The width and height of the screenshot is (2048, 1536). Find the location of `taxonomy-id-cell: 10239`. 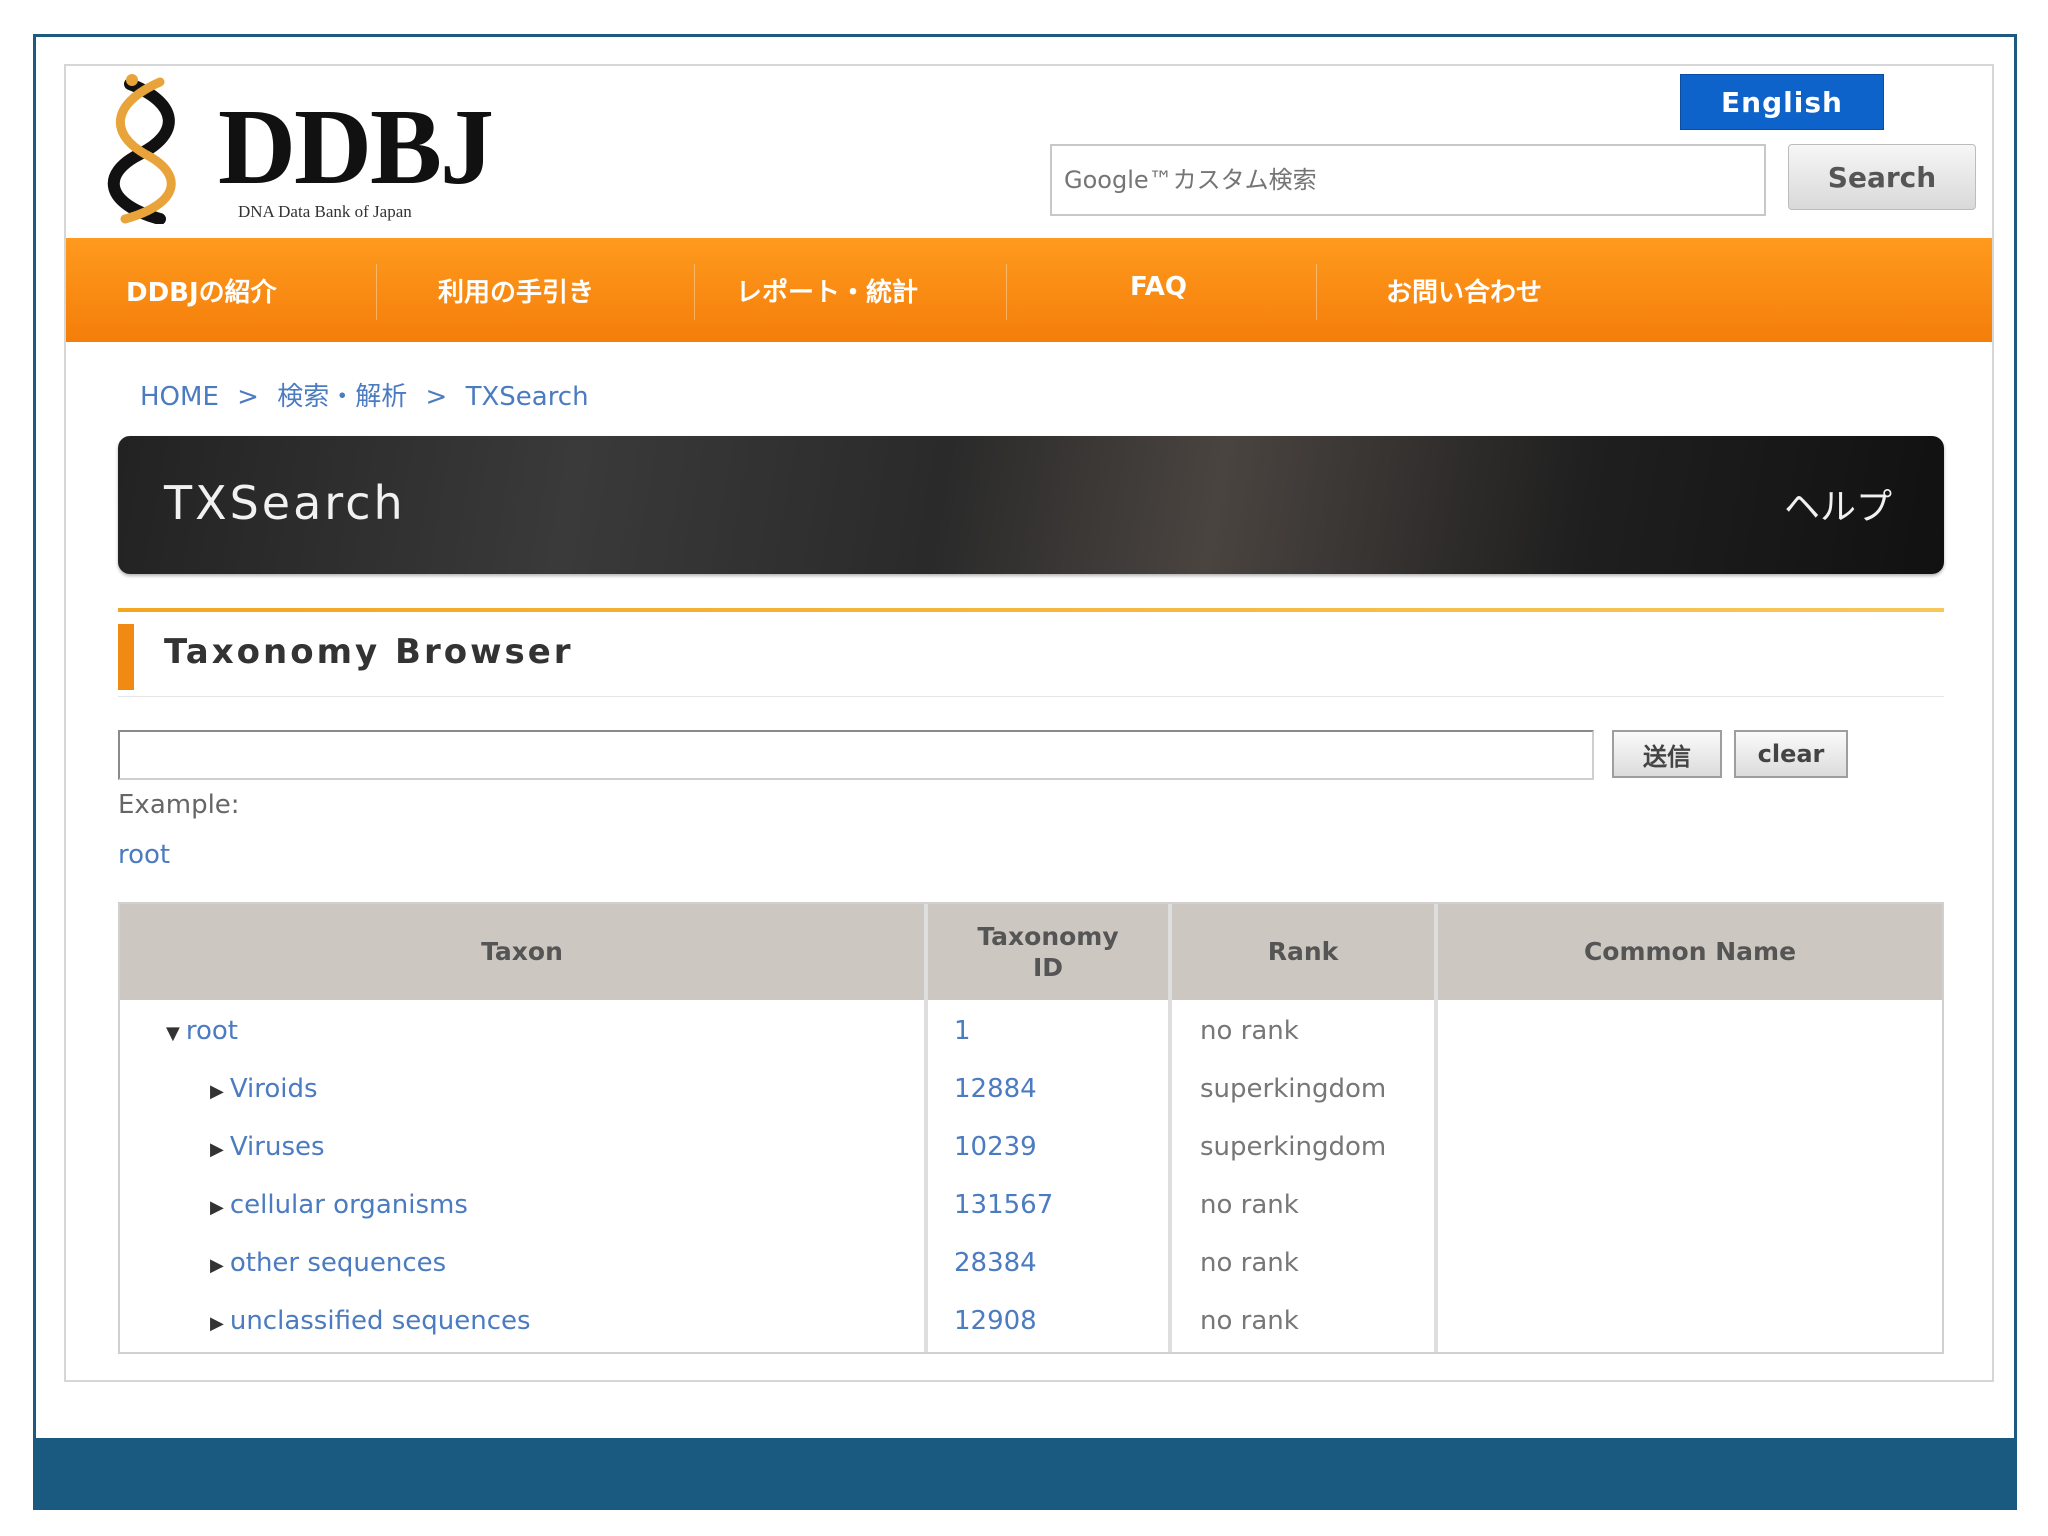

taxonomy-id-cell: 10239 is located at coordinates (995, 1147).